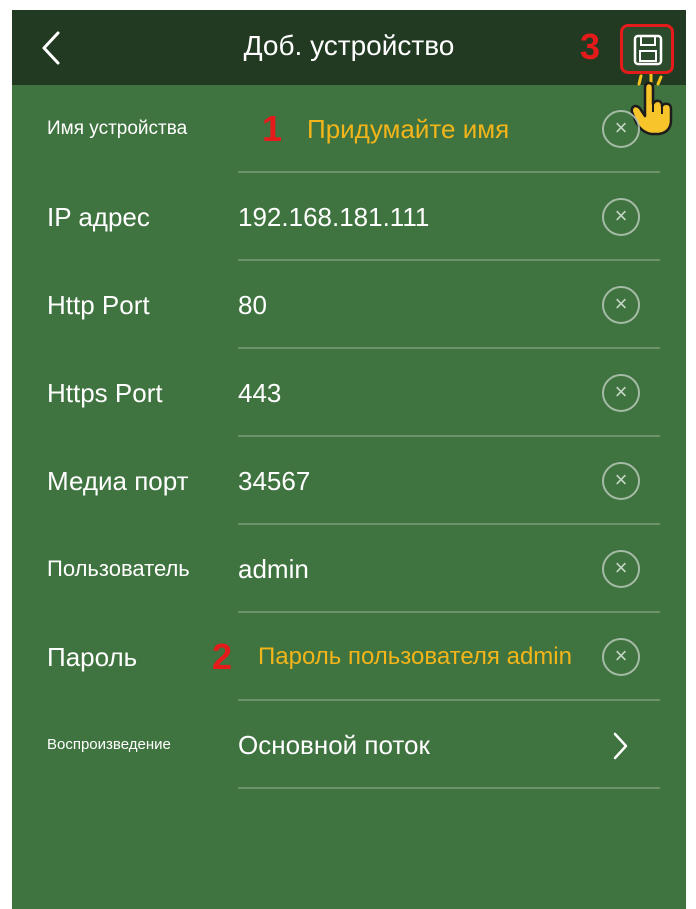  I want to click on field-password: Пароль 2 × Пароль пользователя admin, so click(349, 657).